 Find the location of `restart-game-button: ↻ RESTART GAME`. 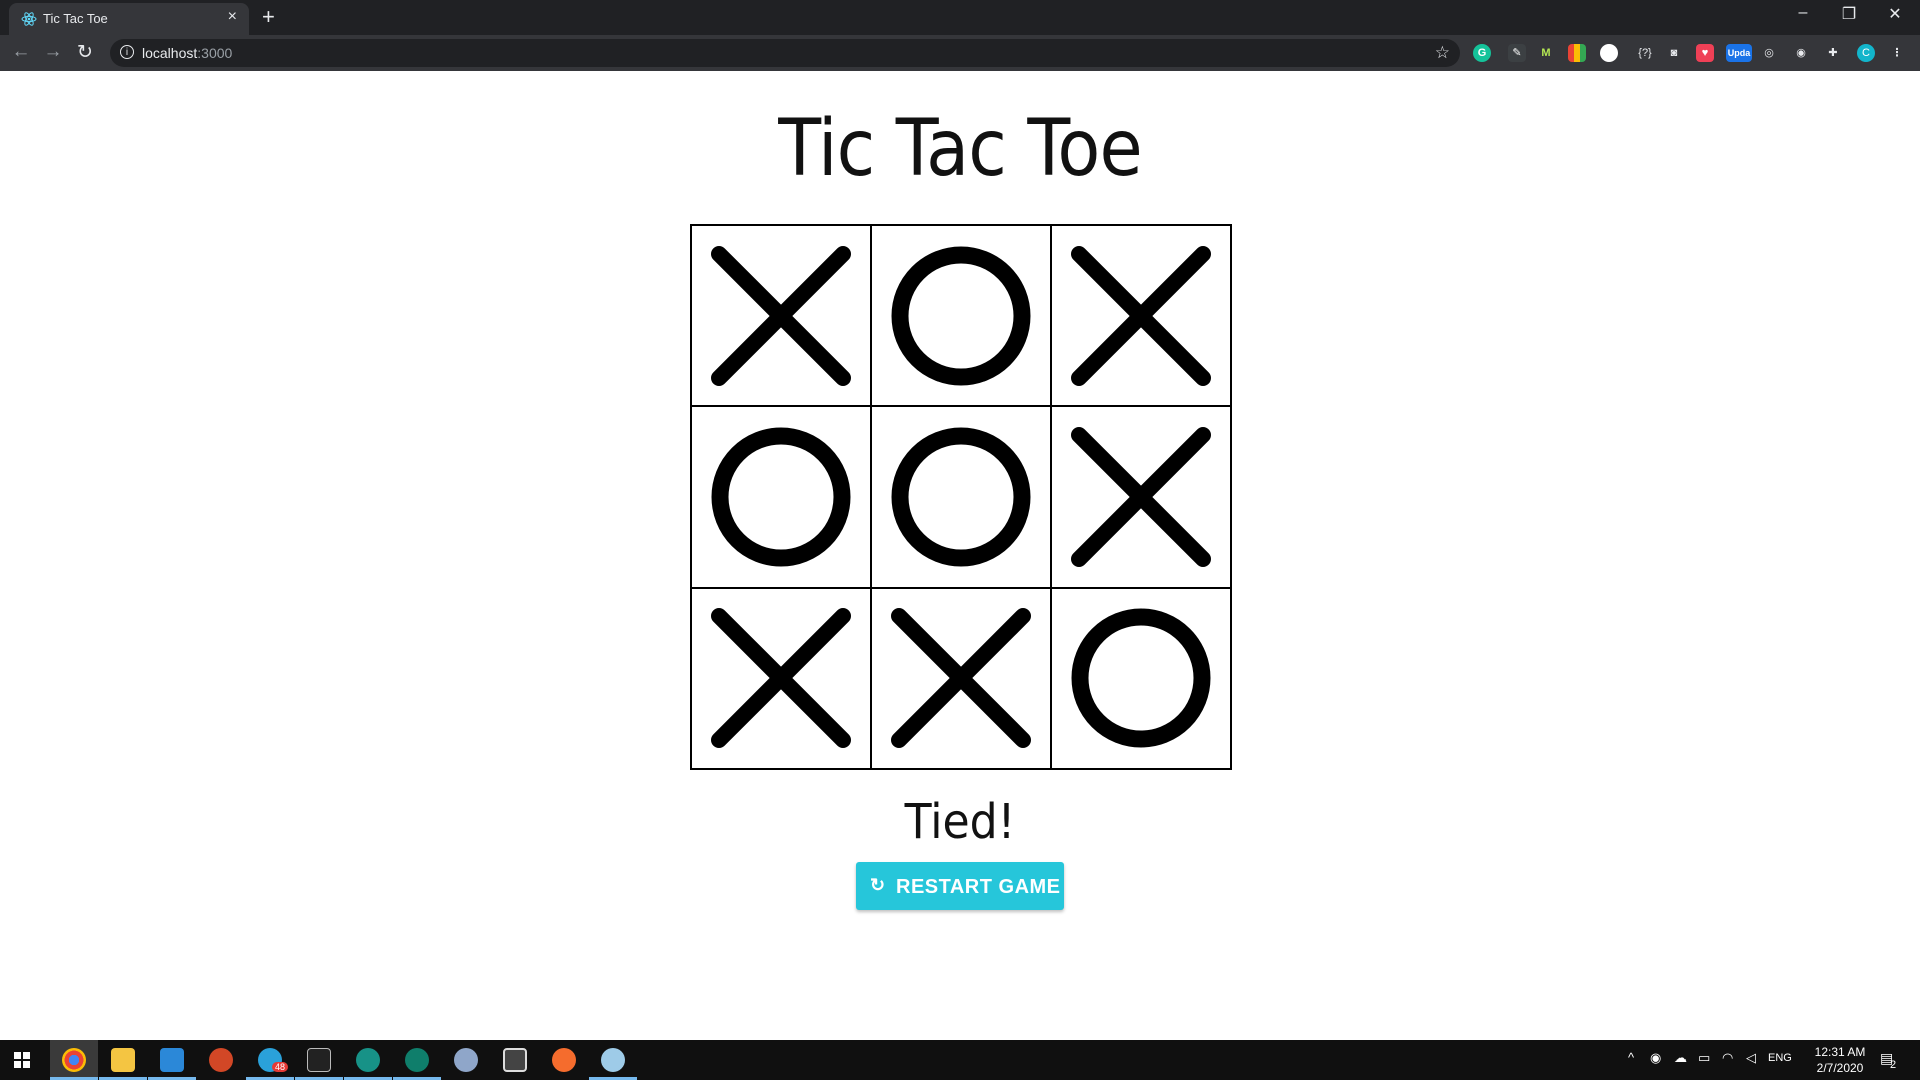

restart-game-button: ↻ RESTART GAME is located at coordinates (960, 886).